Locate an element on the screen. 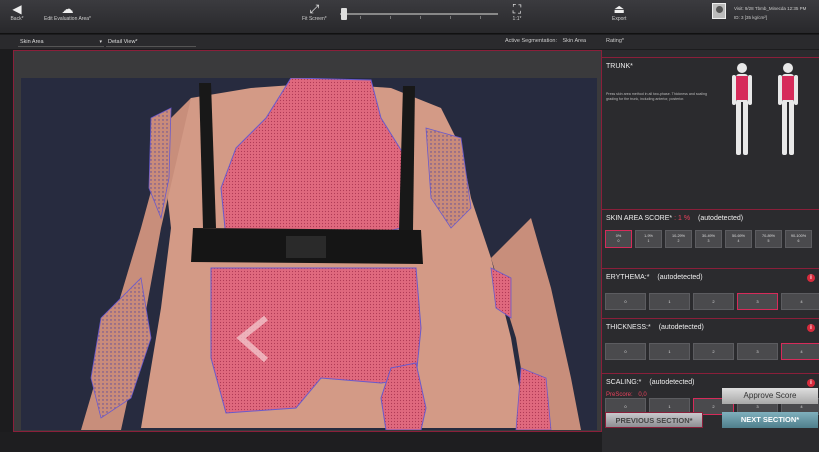 The image size is (819, 452). skin-area-option-6: 90-100% 6 is located at coordinates (798, 239).